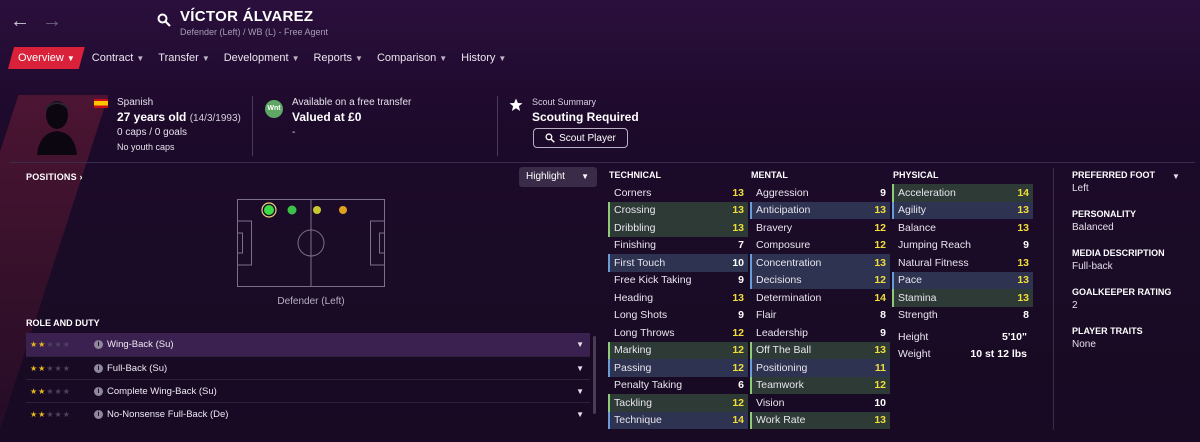 This screenshot has height=442, width=1200. I want to click on attribute-value: 7, so click(741, 245).